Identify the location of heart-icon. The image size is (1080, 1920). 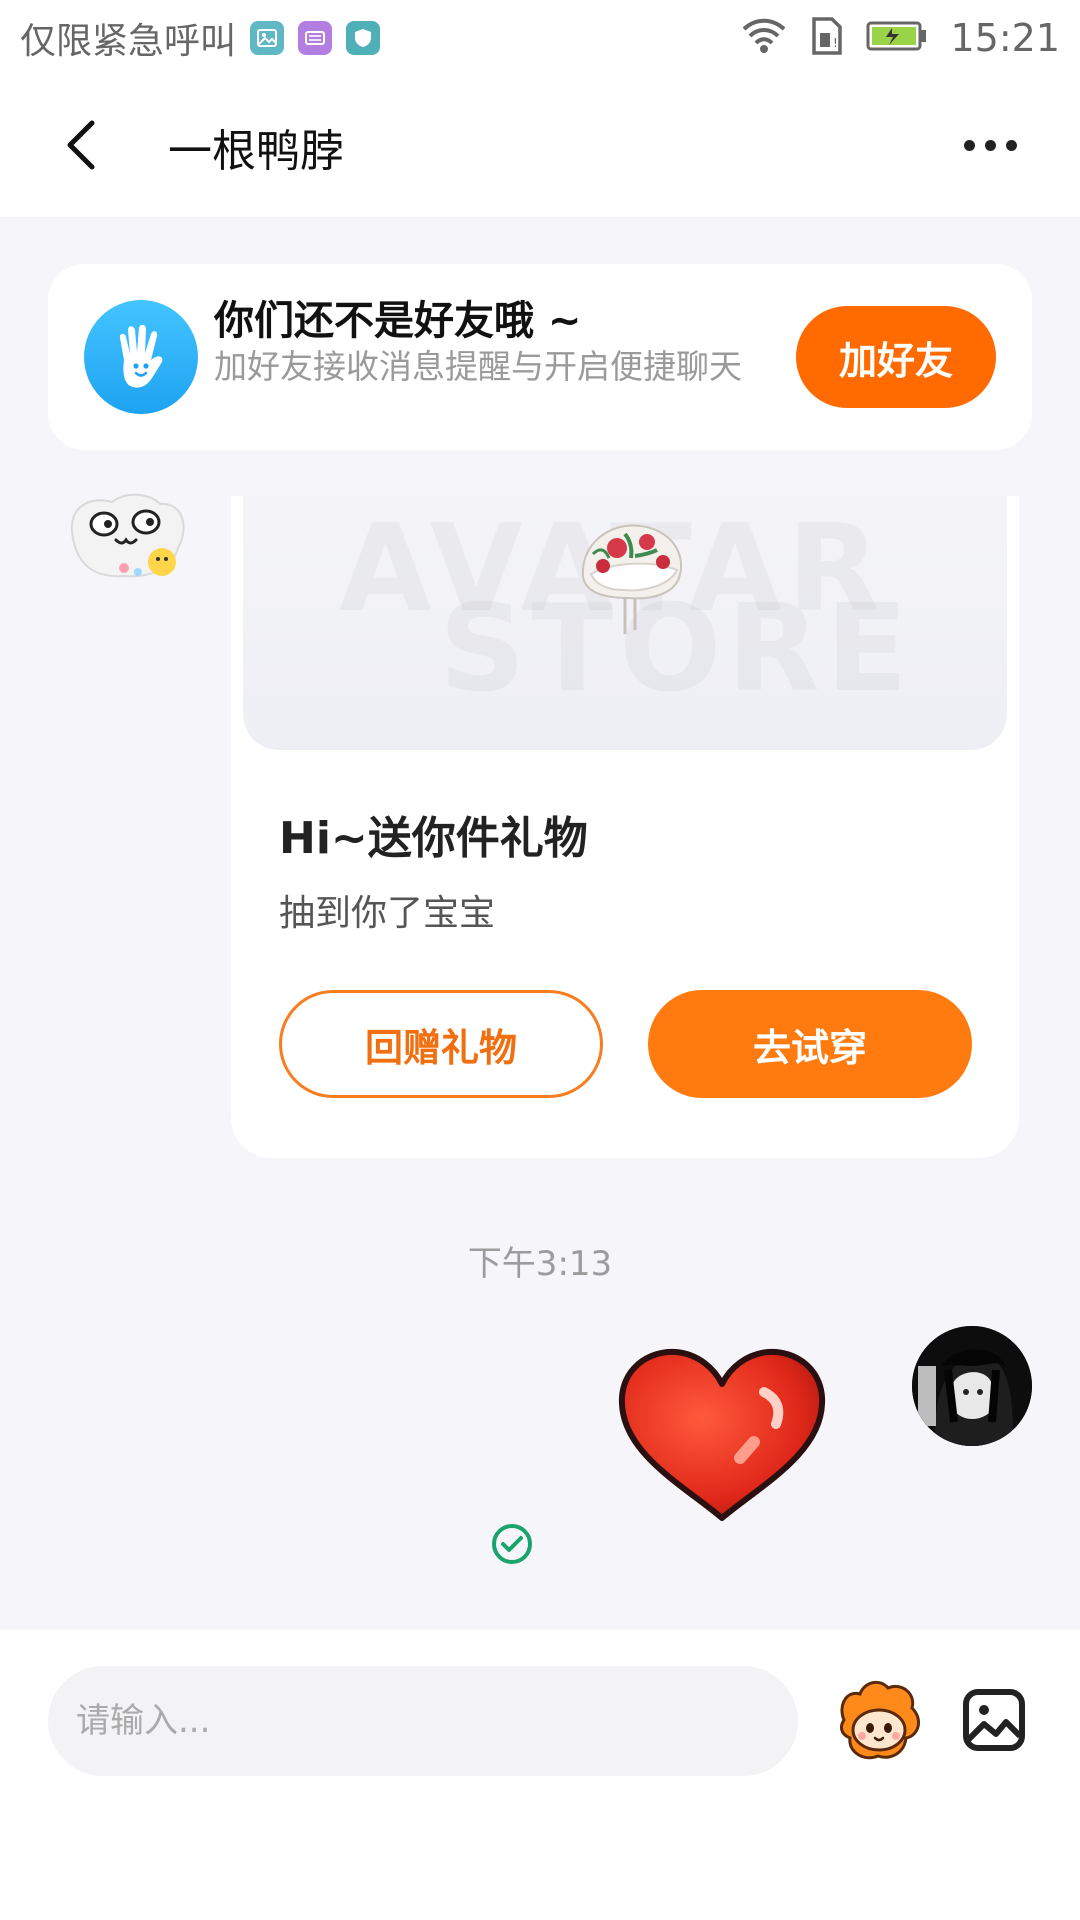
(722, 1434).